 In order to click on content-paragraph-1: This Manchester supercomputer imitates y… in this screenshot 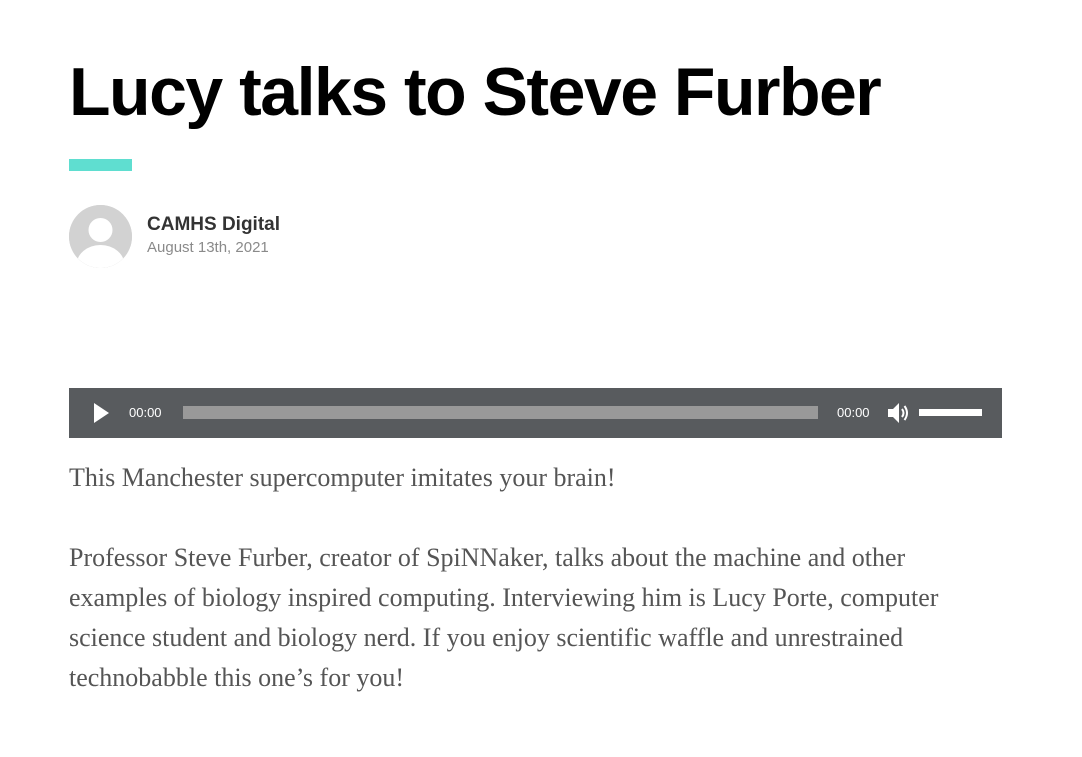, I will do `click(342, 477)`.